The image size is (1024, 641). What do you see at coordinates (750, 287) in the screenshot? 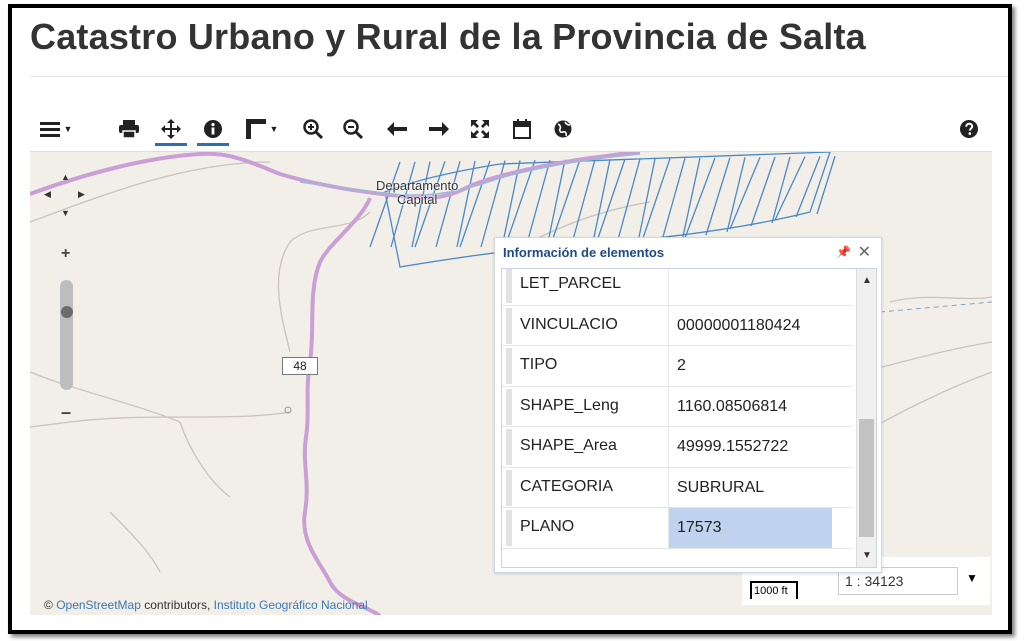
I see `attribute-value` at bounding box center [750, 287].